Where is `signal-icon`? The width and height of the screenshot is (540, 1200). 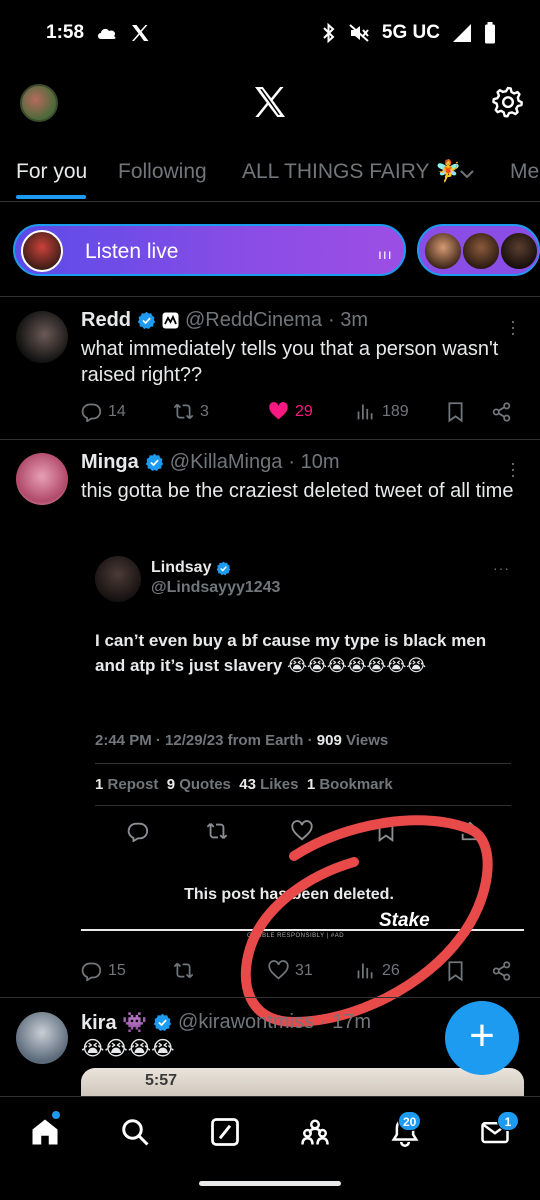 signal-icon is located at coordinates (462, 33).